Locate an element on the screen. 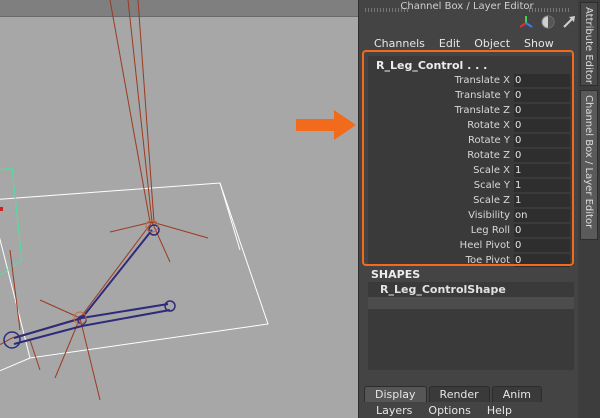 Image resolution: width=600 pixels, height=418 pixels. attr-label: Scale X is located at coordinates (491, 170).